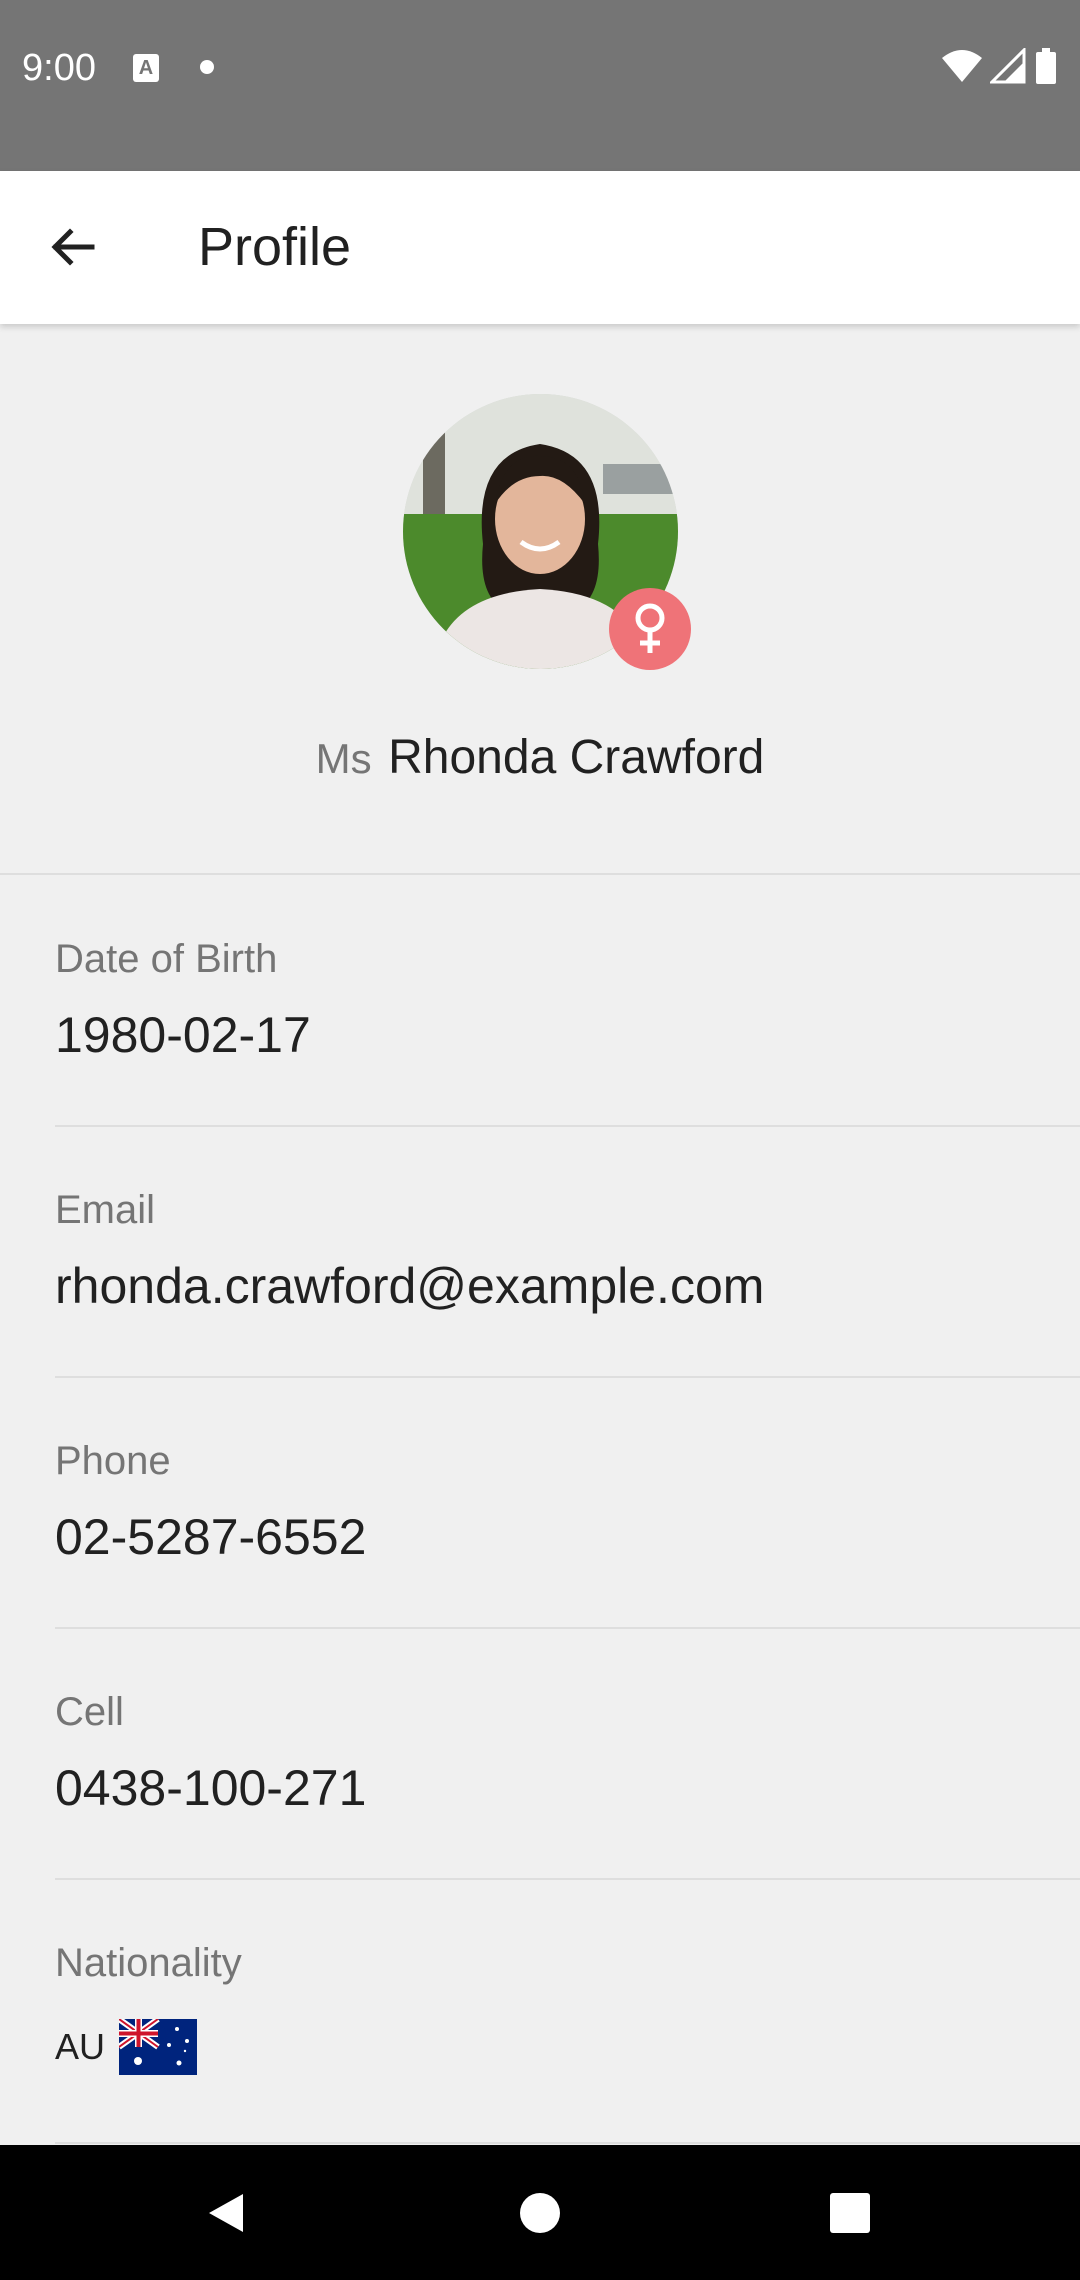  What do you see at coordinates (148, 1963) in the screenshot?
I see `field-label: Nationality` at bounding box center [148, 1963].